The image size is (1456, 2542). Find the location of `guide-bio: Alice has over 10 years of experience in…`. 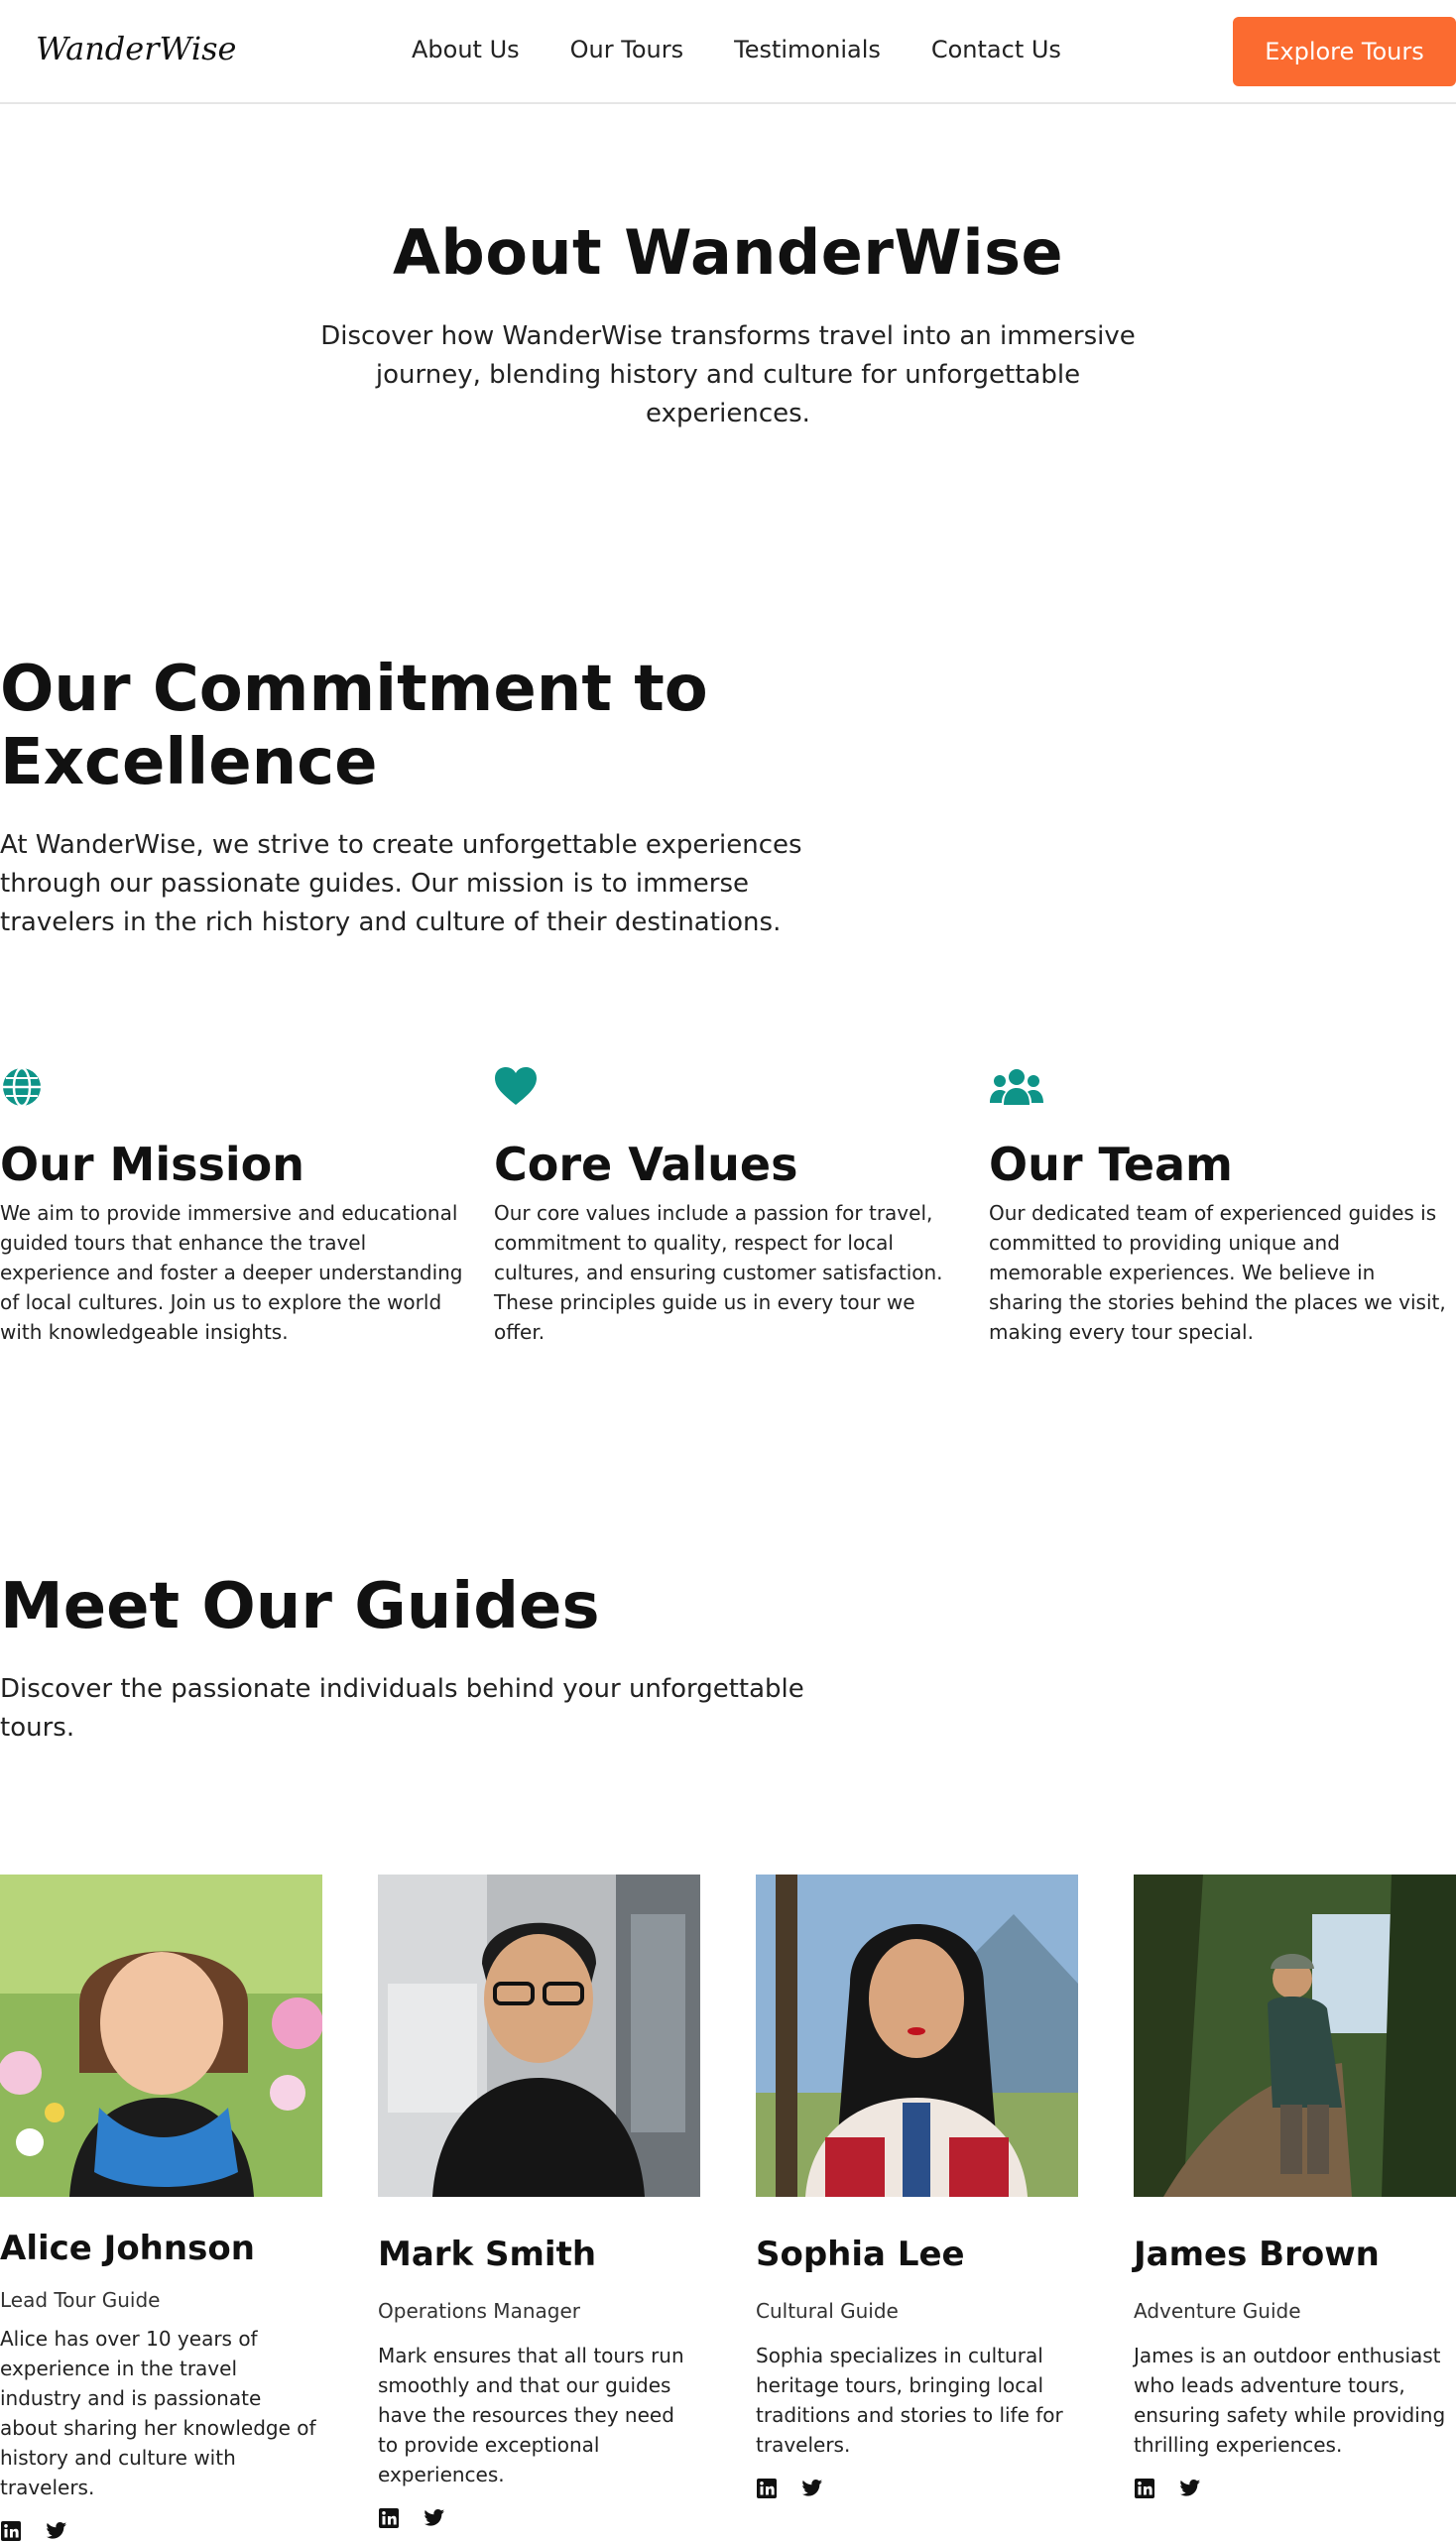

guide-bio: Alice has over 10 years of experience in… is located at coordinates (158, 2413).